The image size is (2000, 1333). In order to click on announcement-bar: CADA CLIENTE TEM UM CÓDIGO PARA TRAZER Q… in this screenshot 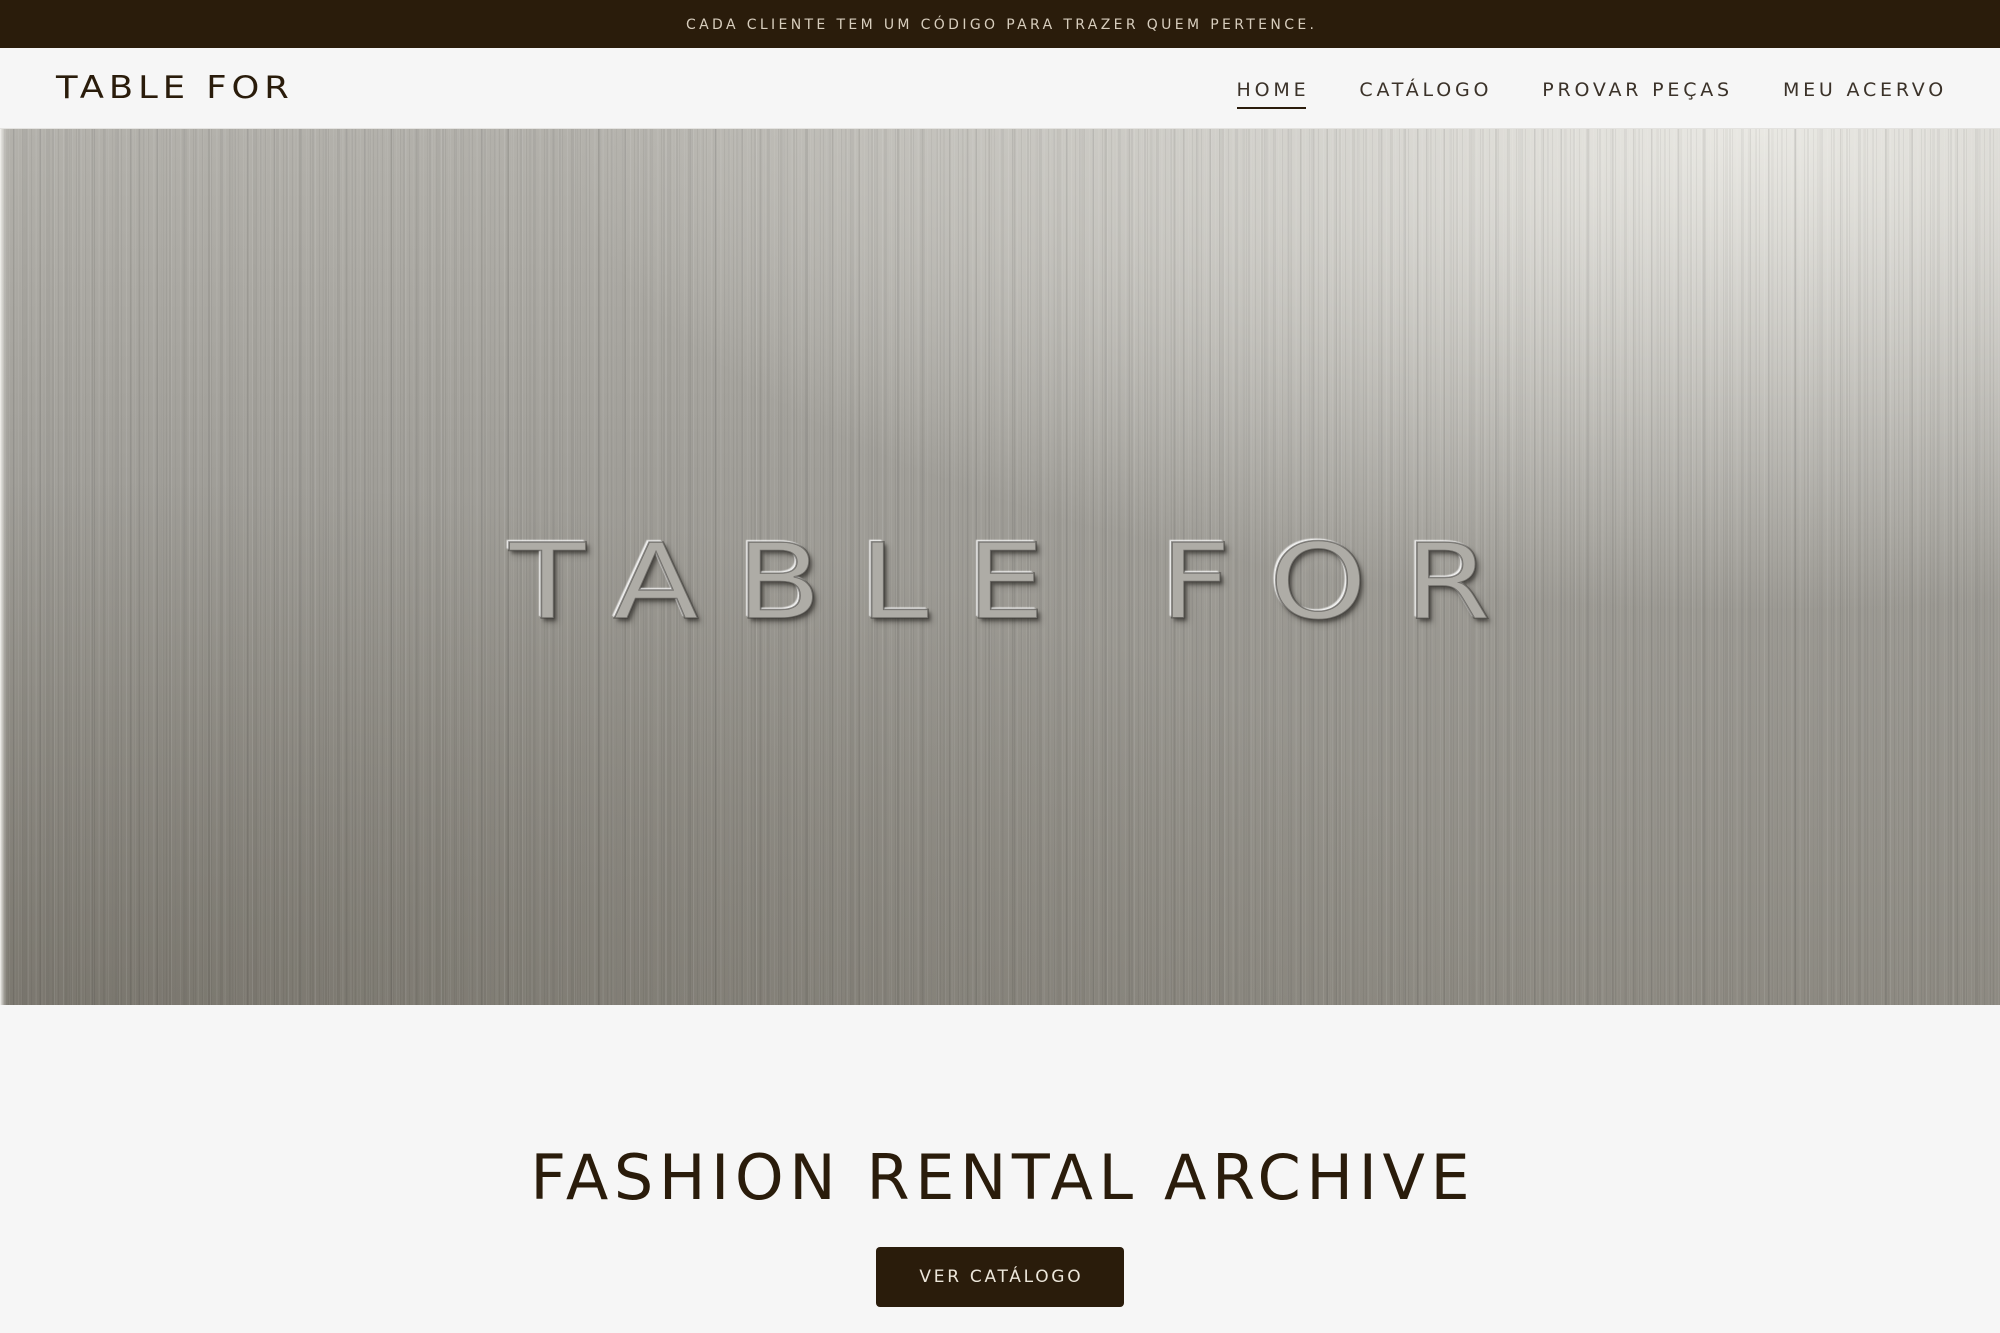, I will do `click(1000, 24)`.